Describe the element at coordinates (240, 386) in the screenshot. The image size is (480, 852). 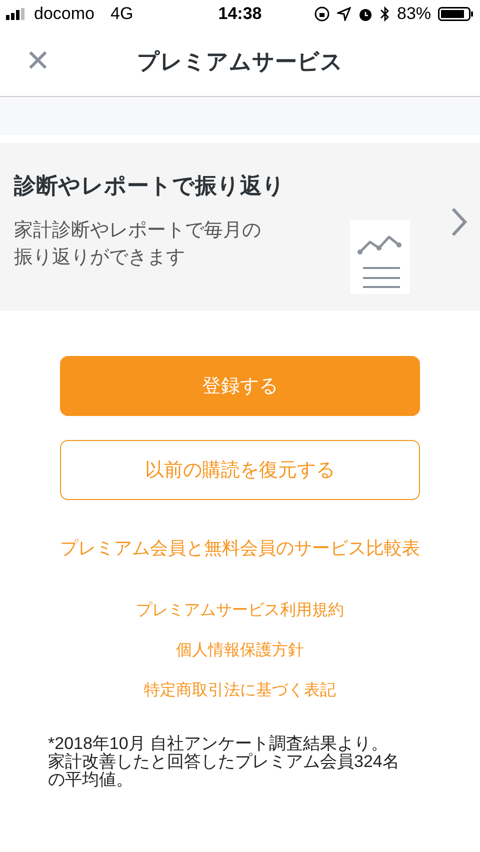
I see `register-button: 登録する` at that location.